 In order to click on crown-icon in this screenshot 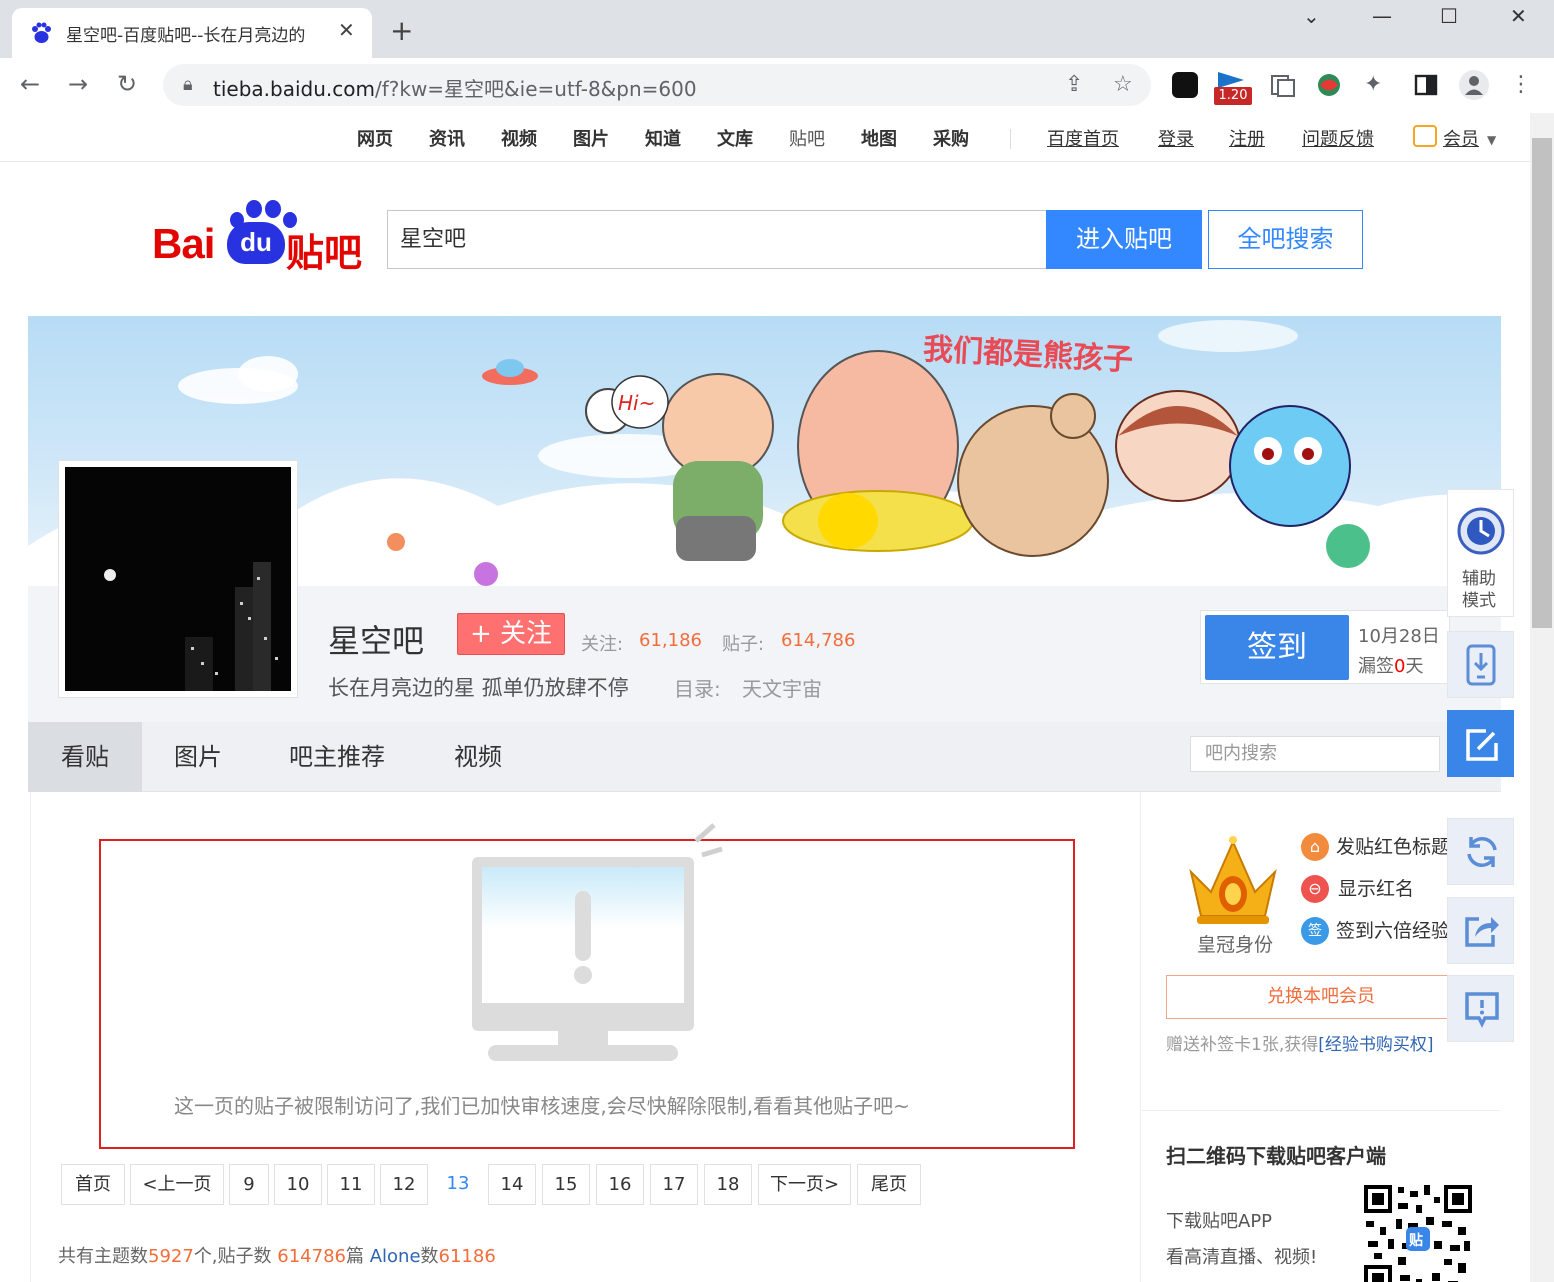, I will do `click(1233, 880)`.